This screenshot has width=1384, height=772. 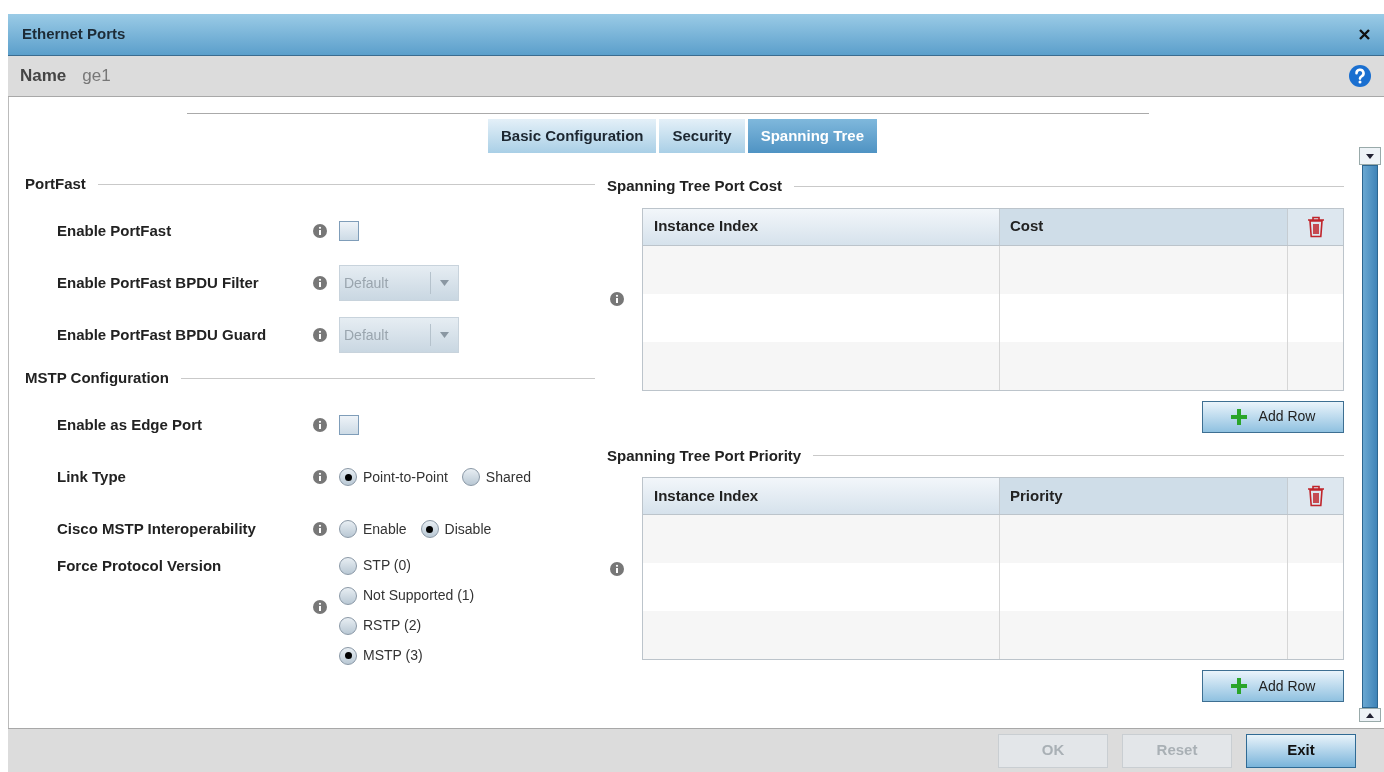 I want to click on radio-label: STP (0), so click(x=387, y=565).